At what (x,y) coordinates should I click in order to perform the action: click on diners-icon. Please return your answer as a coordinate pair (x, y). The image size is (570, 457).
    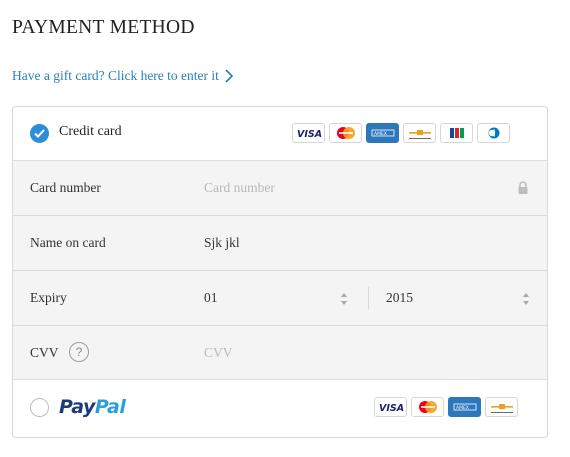
    Looking at the image, I should click on (493, 133).